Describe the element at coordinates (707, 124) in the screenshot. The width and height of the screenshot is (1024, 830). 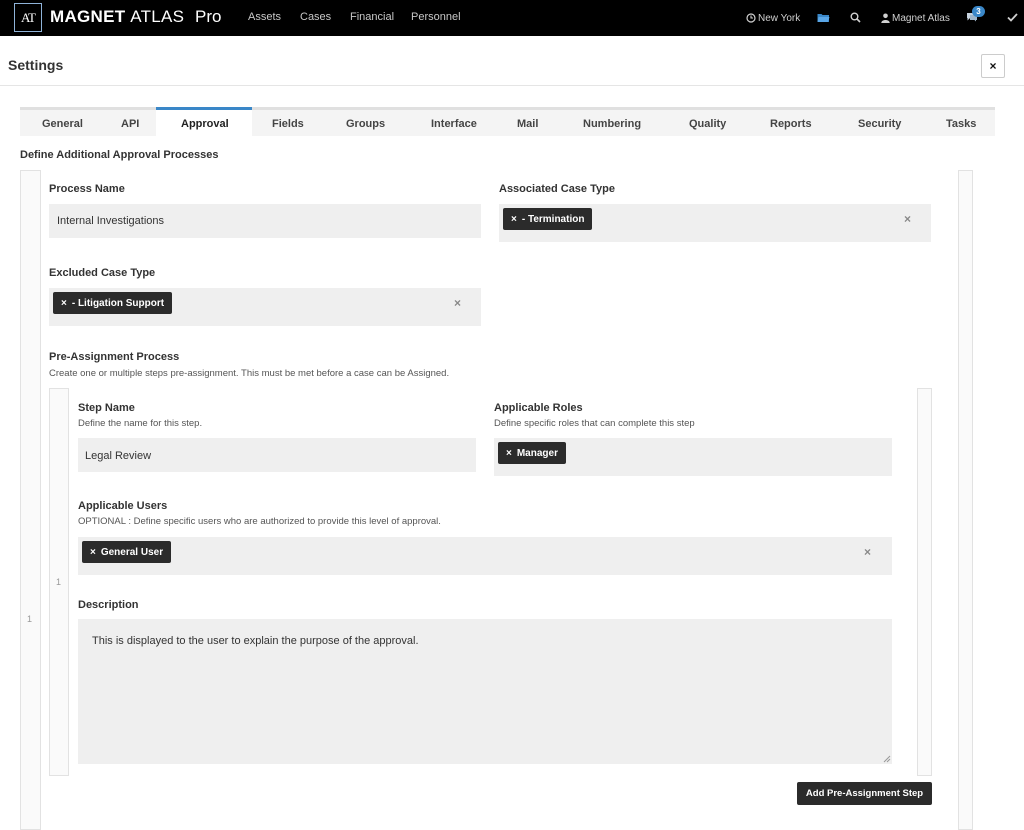
I see `tab-quality: Quality` at that location.